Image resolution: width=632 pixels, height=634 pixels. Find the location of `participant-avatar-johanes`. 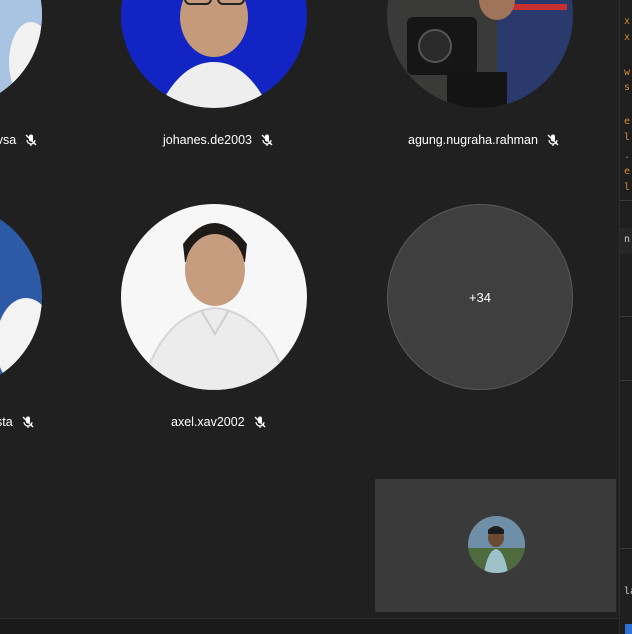

participant-avatar-johanes is located at coordinates (214, 54).